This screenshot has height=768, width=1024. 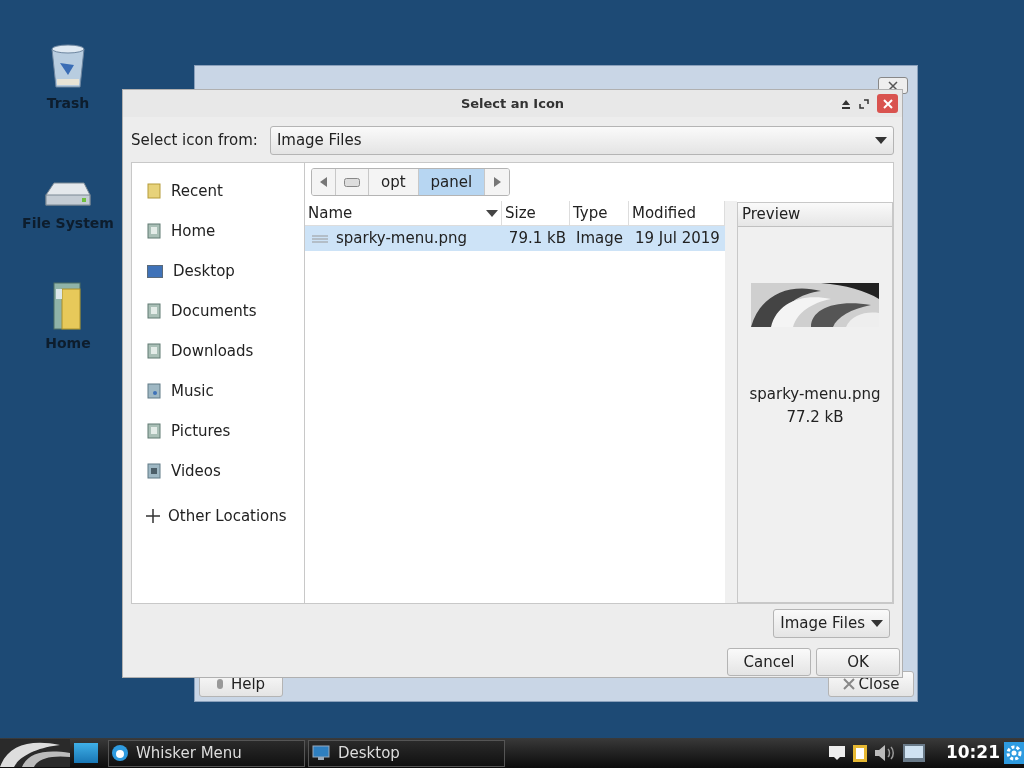 I want to click on preview-filename: sparky-menu.png, so click(x=815, y=394).